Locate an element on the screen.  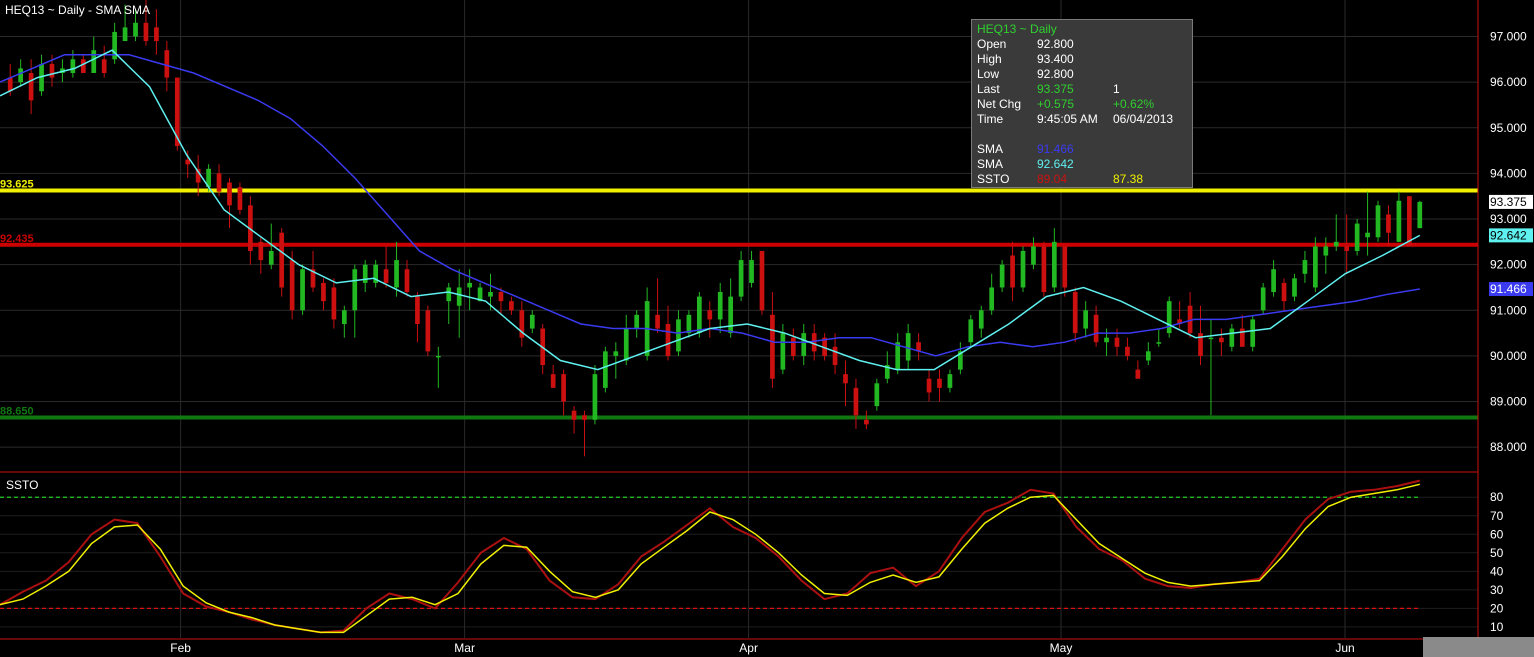
info-row-label: Low is located at coordinates (988, 74).